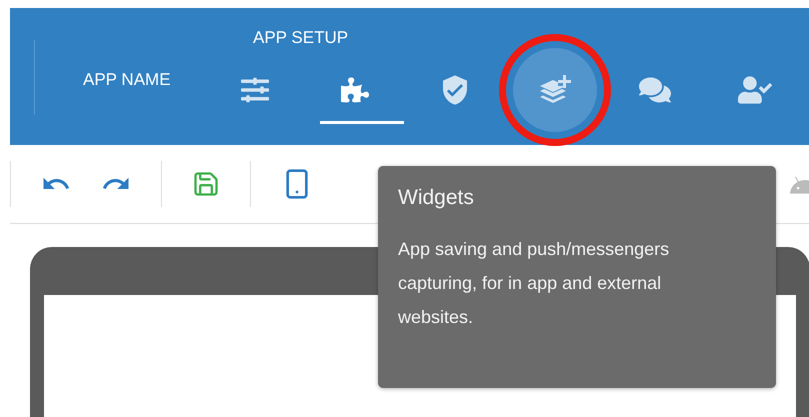 The height and width of the screenshot is (417, 809). I want to click on puzzle-icon, so click(355, 90).